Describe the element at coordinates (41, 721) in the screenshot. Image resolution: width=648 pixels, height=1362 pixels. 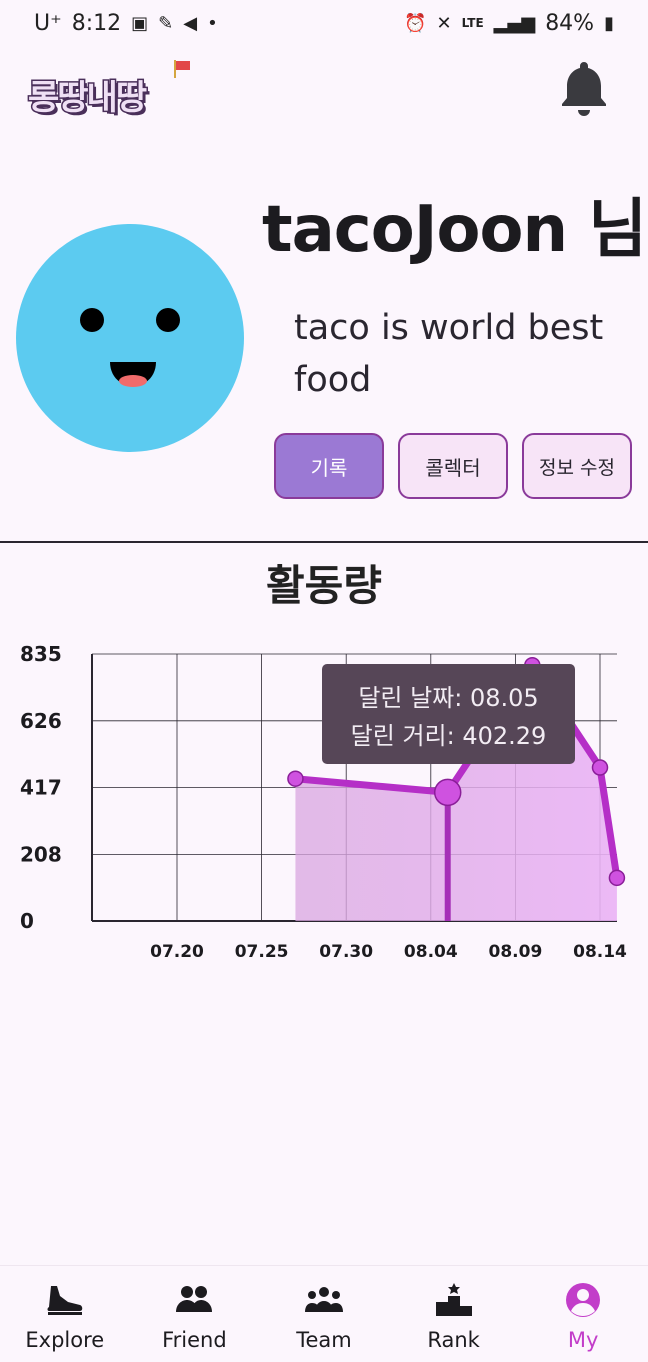
I see `y-tick-label: 626` at that location.